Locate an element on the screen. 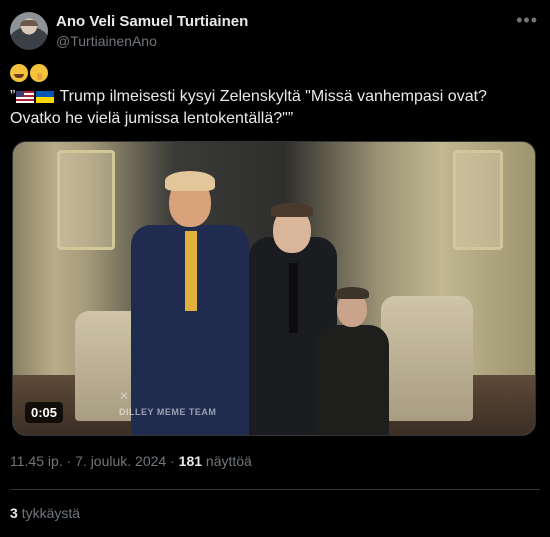 Image resolution: width=550 pixels, height=537 pixels. more-options-icon: ••• is located at coordinates (527, 20).